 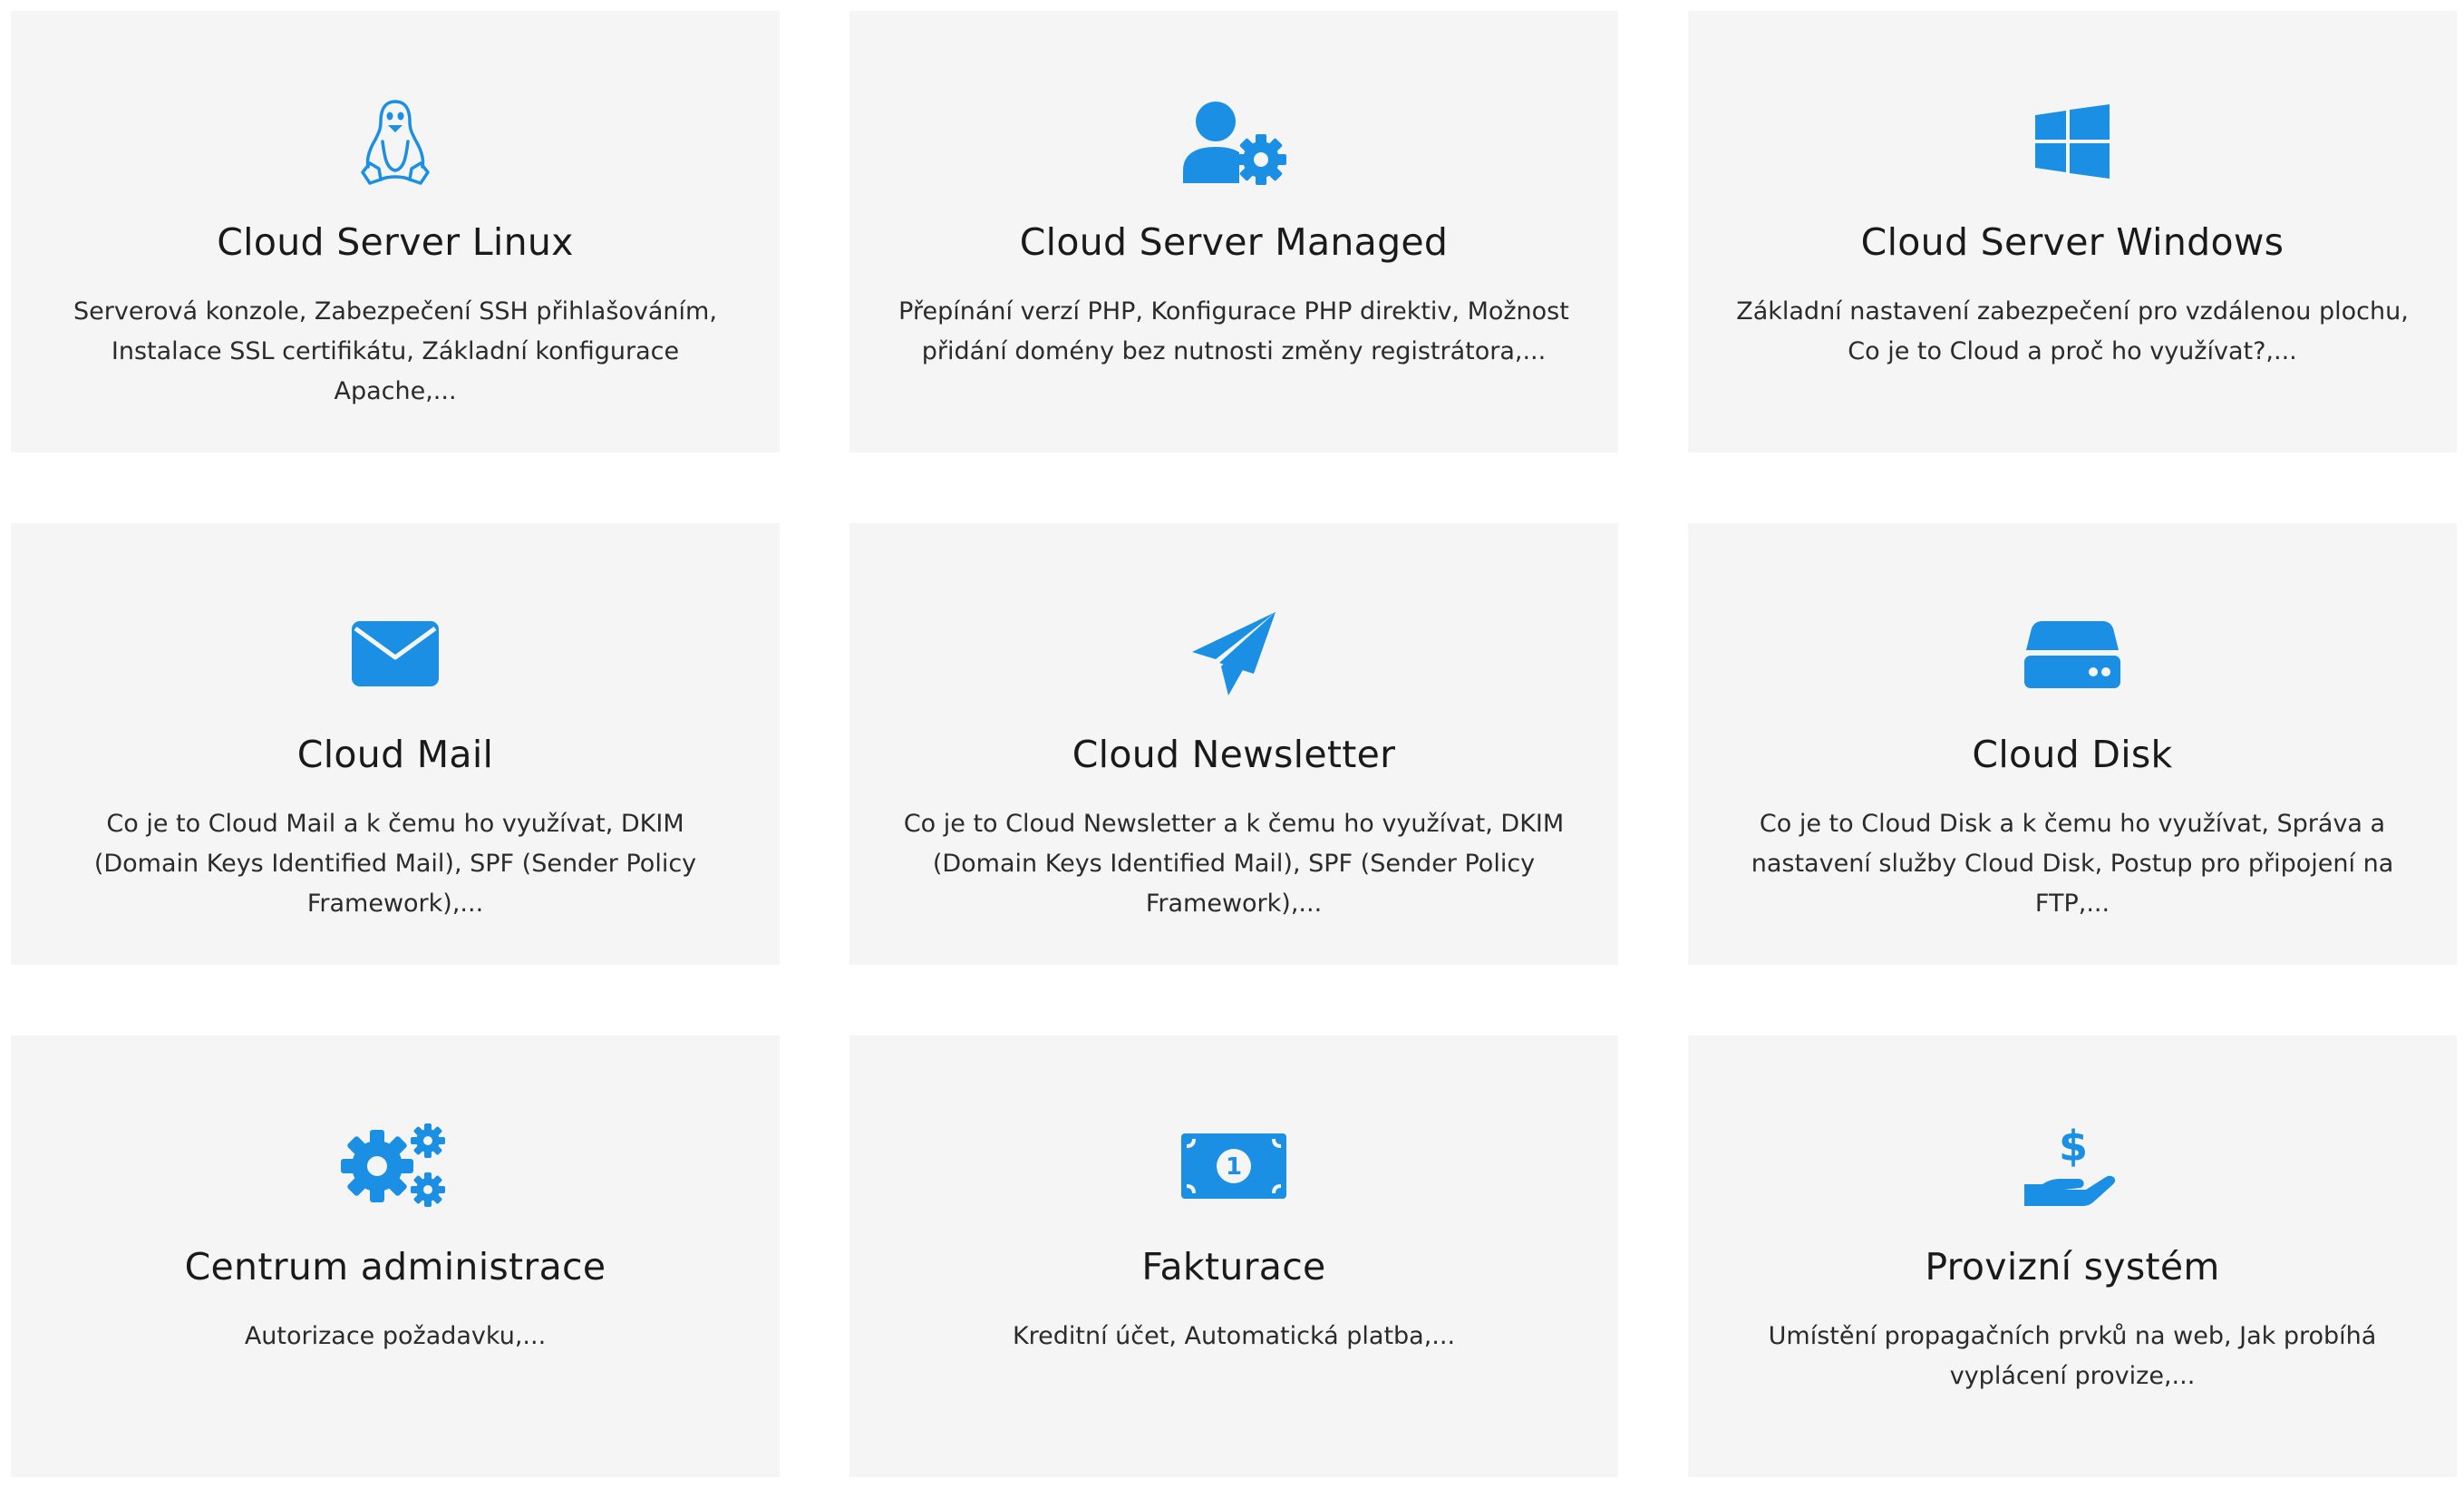 I want to click on hand-holding-dollar-icon: $, so click(x=2072, y=1166).